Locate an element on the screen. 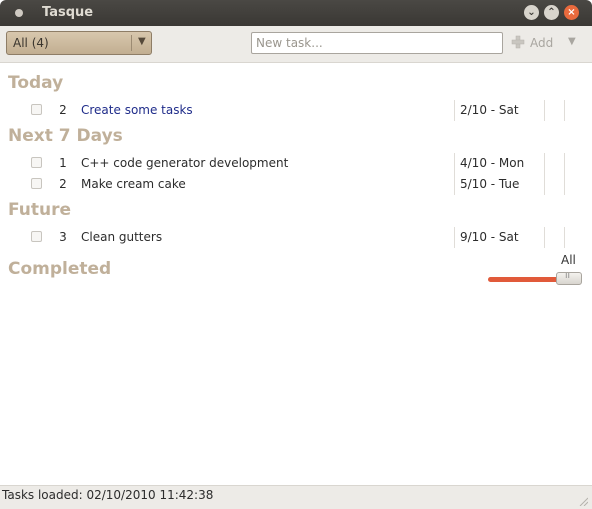 The image size is (592, 509). task-name: Clean gutters is located at coordinates (121, 237).